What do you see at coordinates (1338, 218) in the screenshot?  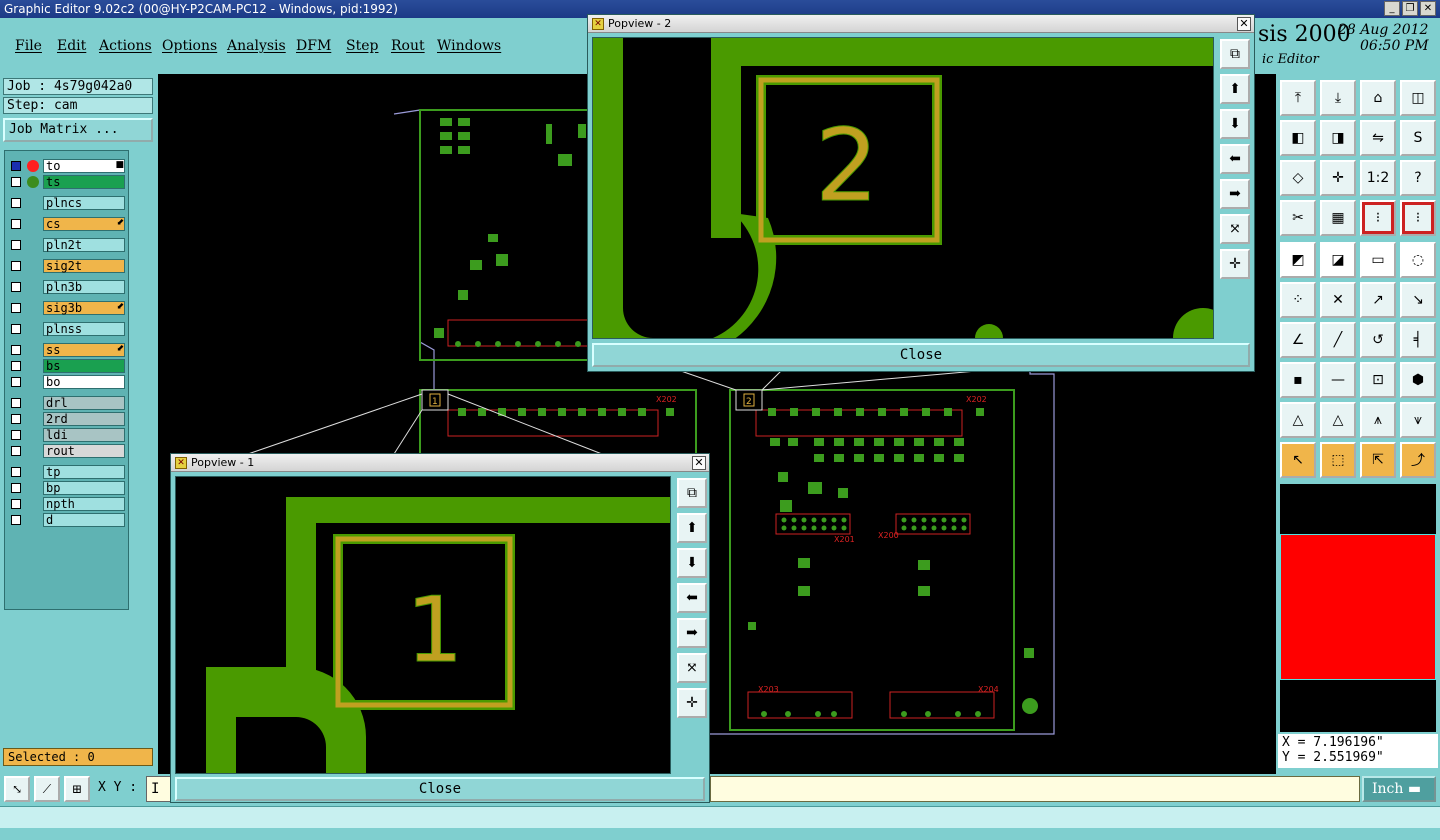 I see `grid-icon: ▦` at bounding box center [1338, 218].